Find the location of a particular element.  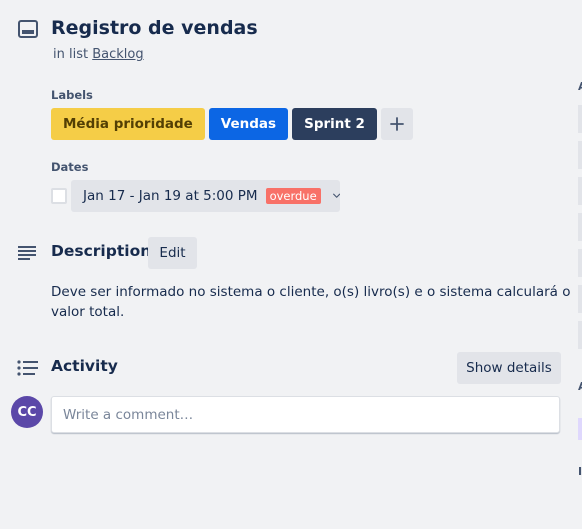

date-range: Jan 17 - Jan 19 at 5:00 PM is located at coordinates (170, 196).